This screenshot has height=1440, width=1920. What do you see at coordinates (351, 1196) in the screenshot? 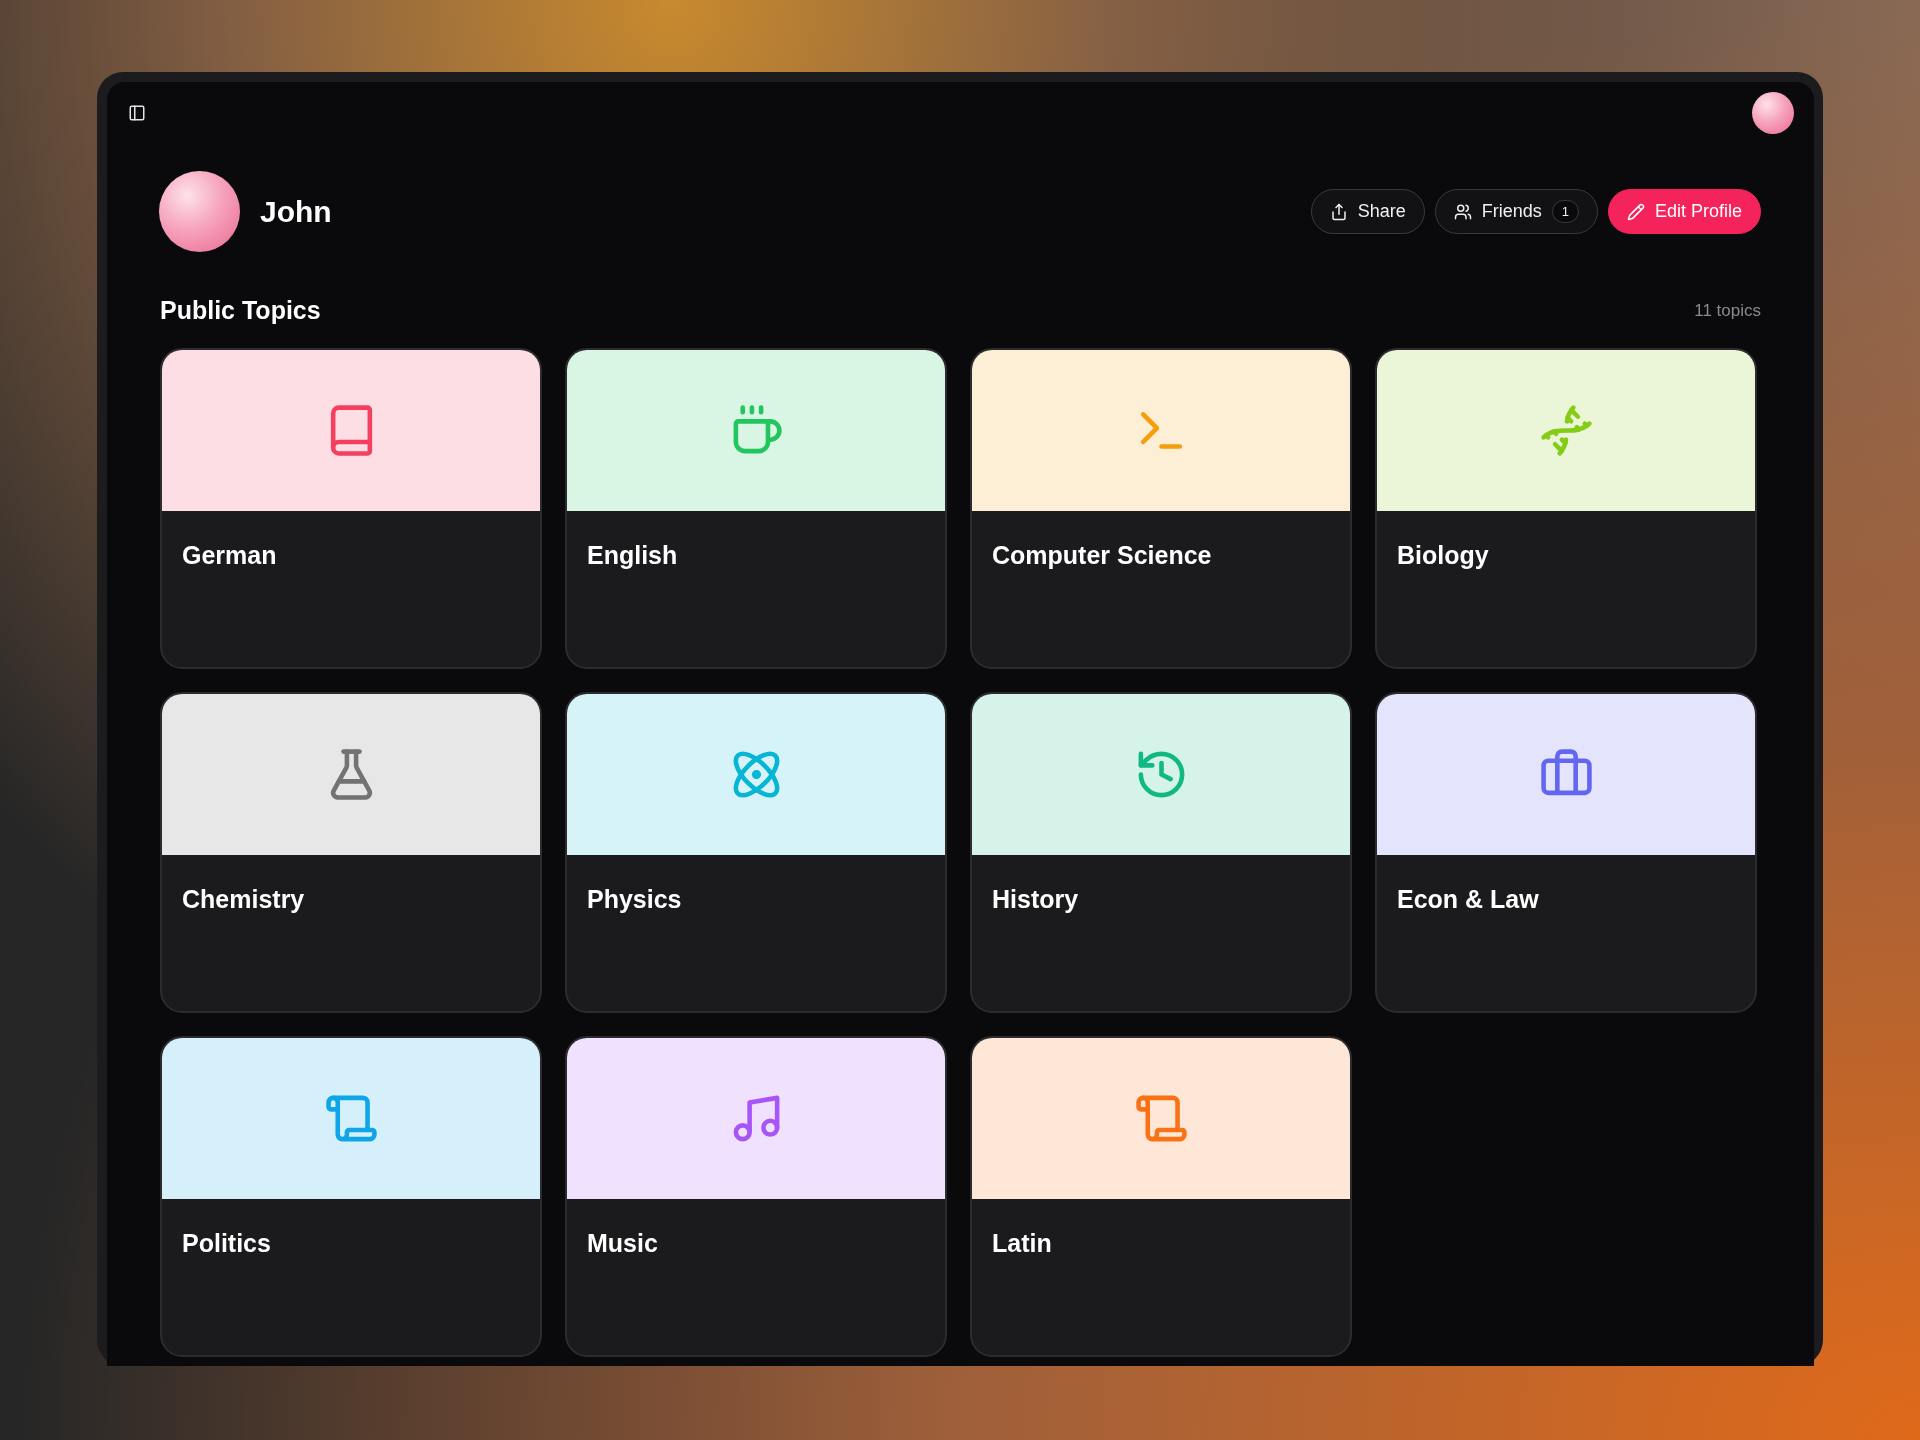
I see `topic-card: Politics` at bounding box center [351, 1196].